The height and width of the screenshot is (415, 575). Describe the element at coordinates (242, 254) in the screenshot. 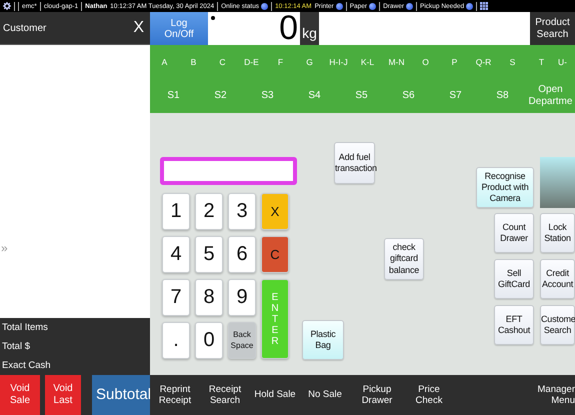

I see `keypad-key: 6` at that location.